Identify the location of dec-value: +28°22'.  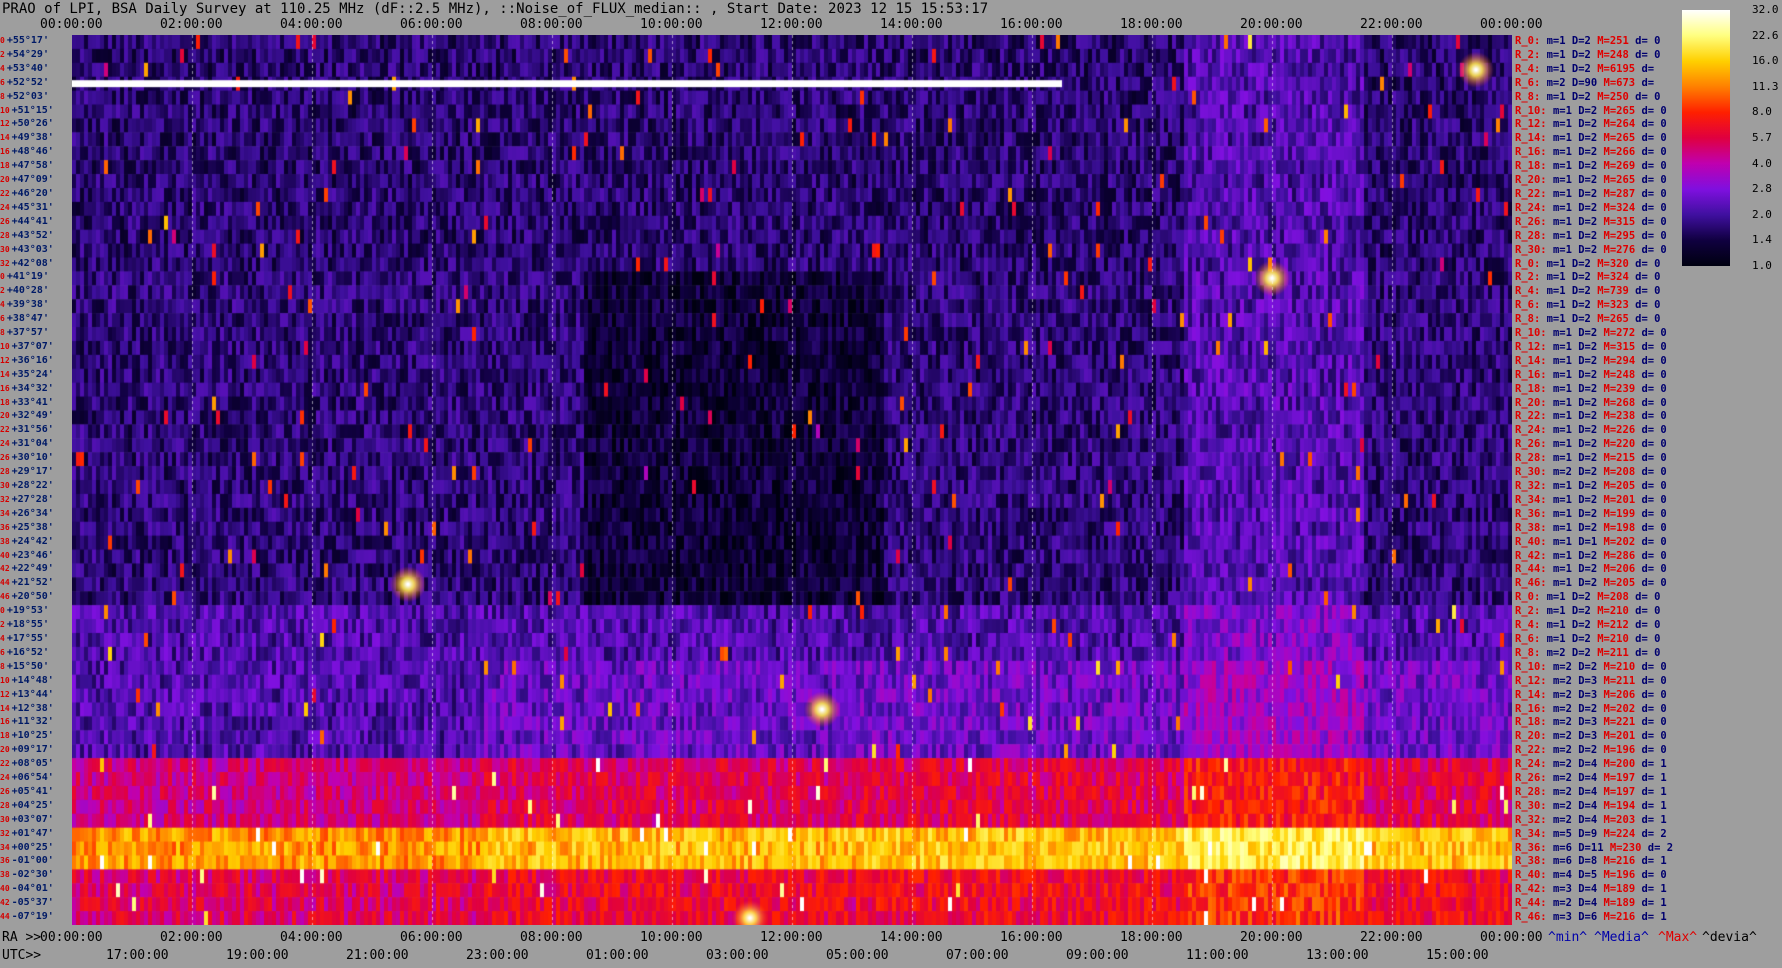
(32, 485).